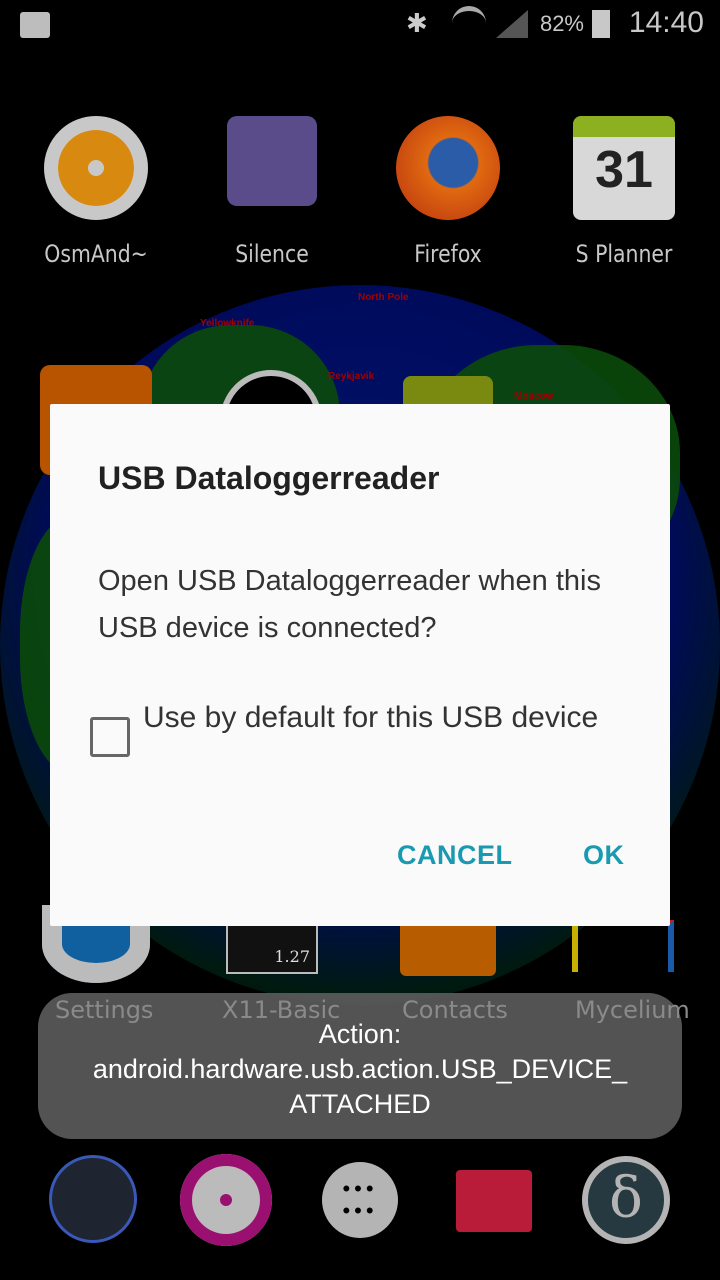 This screenshot has width=720, height=1280. I want to click on use-by-default-label: Use by default for this USB device, so click(383, 718).